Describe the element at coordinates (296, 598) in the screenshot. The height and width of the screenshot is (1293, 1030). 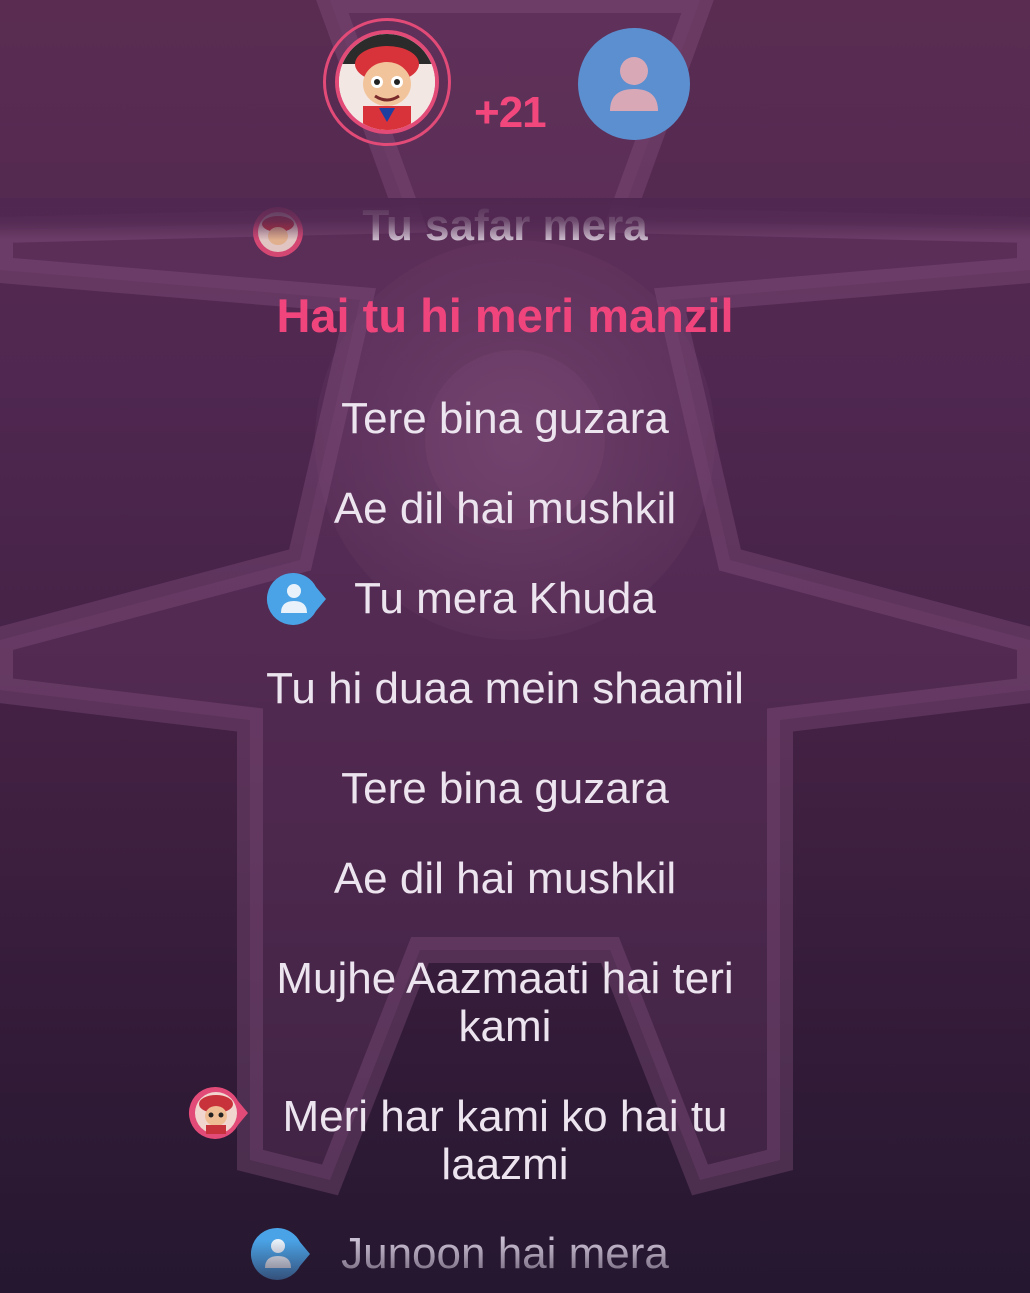
I see `duet-partner-marker-icon` at that location.